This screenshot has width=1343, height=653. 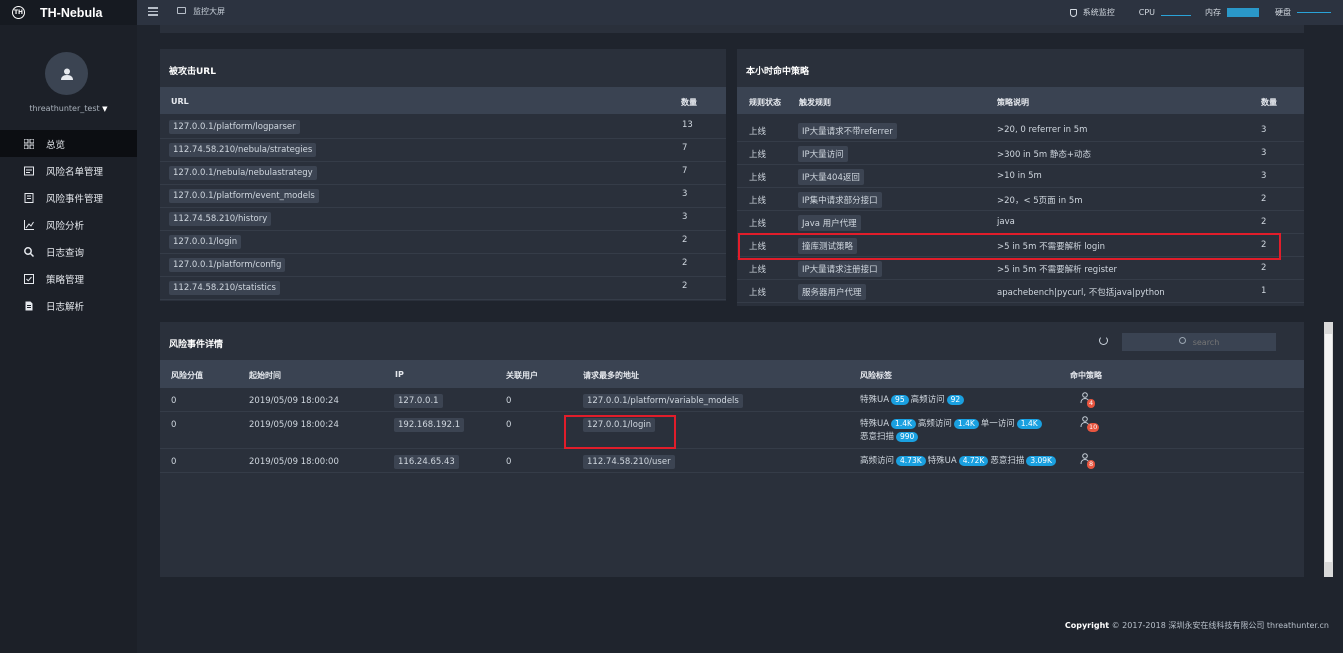 What do you see at coordinates (426, 462) in the screenshot?
I see `ip-cell: 116.24.65.43` at bounding box center [426, 462].